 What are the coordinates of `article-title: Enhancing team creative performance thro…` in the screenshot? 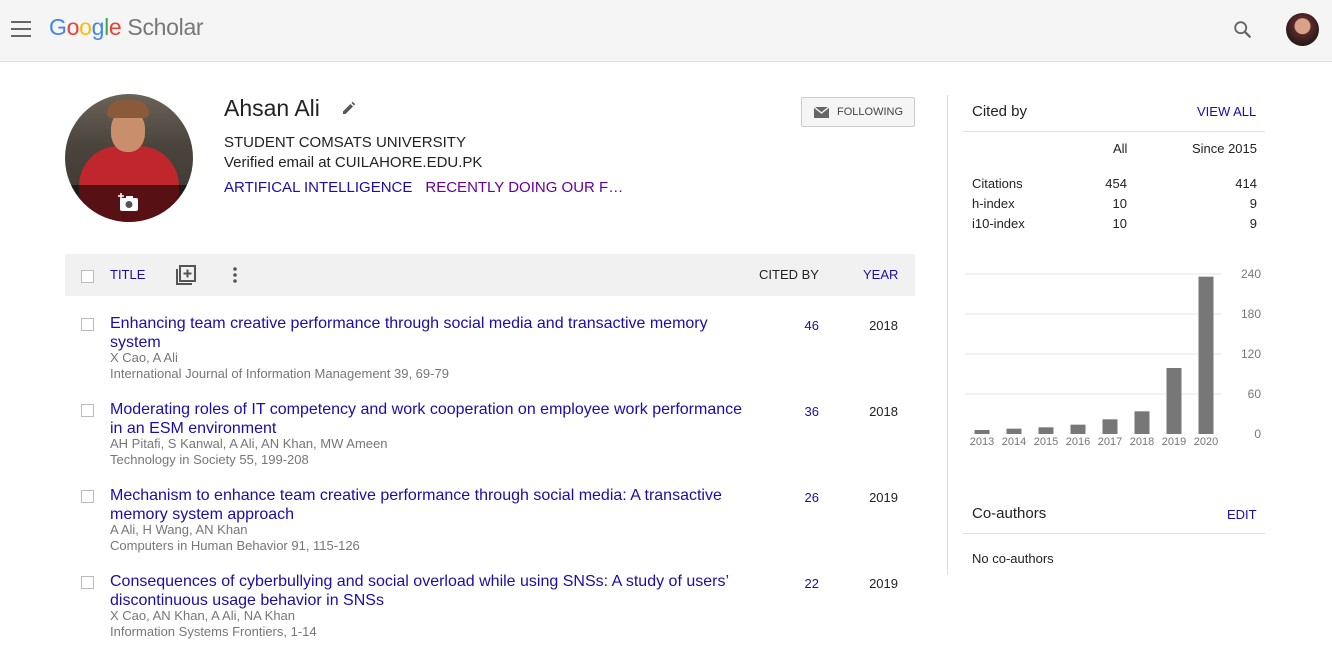 It's located at (430, 333).